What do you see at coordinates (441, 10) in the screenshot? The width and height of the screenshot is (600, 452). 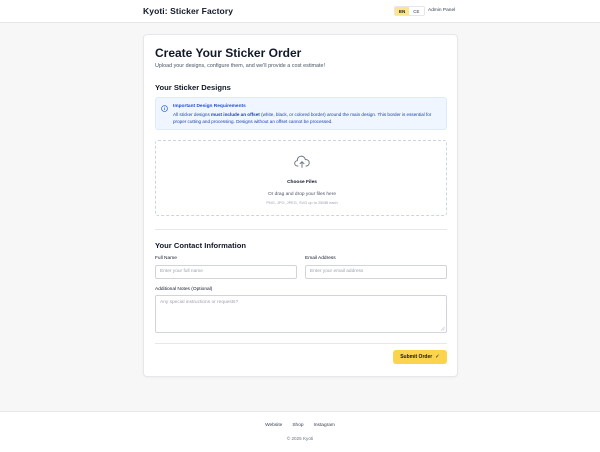 I see `admin-panel-link: Admin Panel` at bounding box center [441, 10].